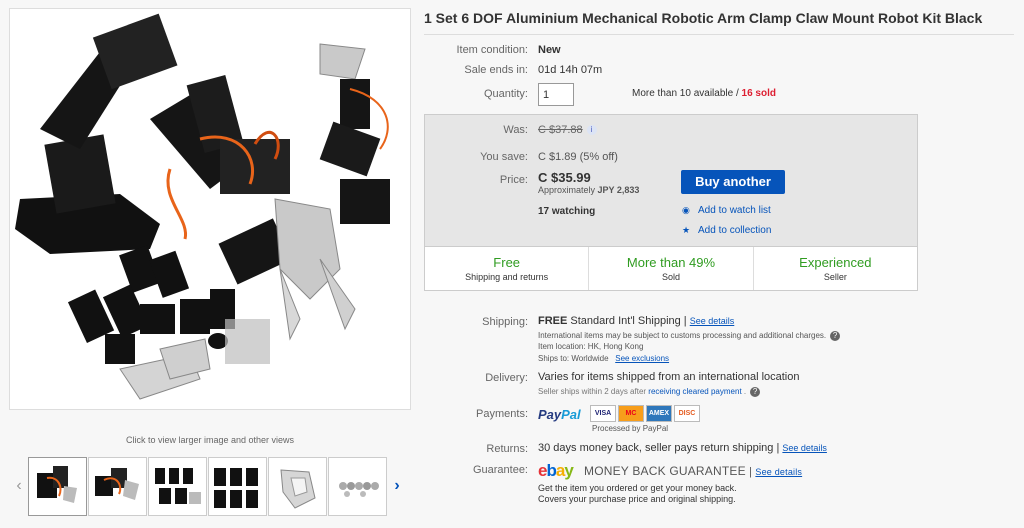  What do you see at coordinates (567, 211) in the screenshot?
I see `watching-count: 17 watching` at bounding box center [567, 211].